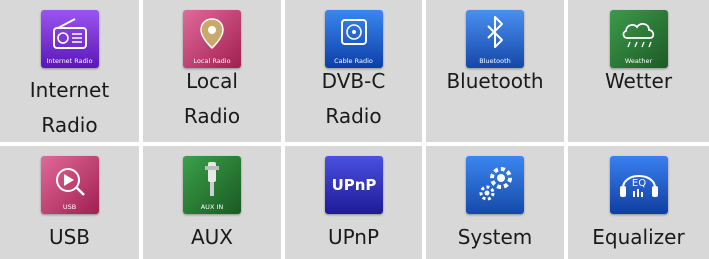 Image resolution: width=709 pixels, height=259 pixels. I want to click on tile-upnp: UPnP UPnP, so click(355, 202).